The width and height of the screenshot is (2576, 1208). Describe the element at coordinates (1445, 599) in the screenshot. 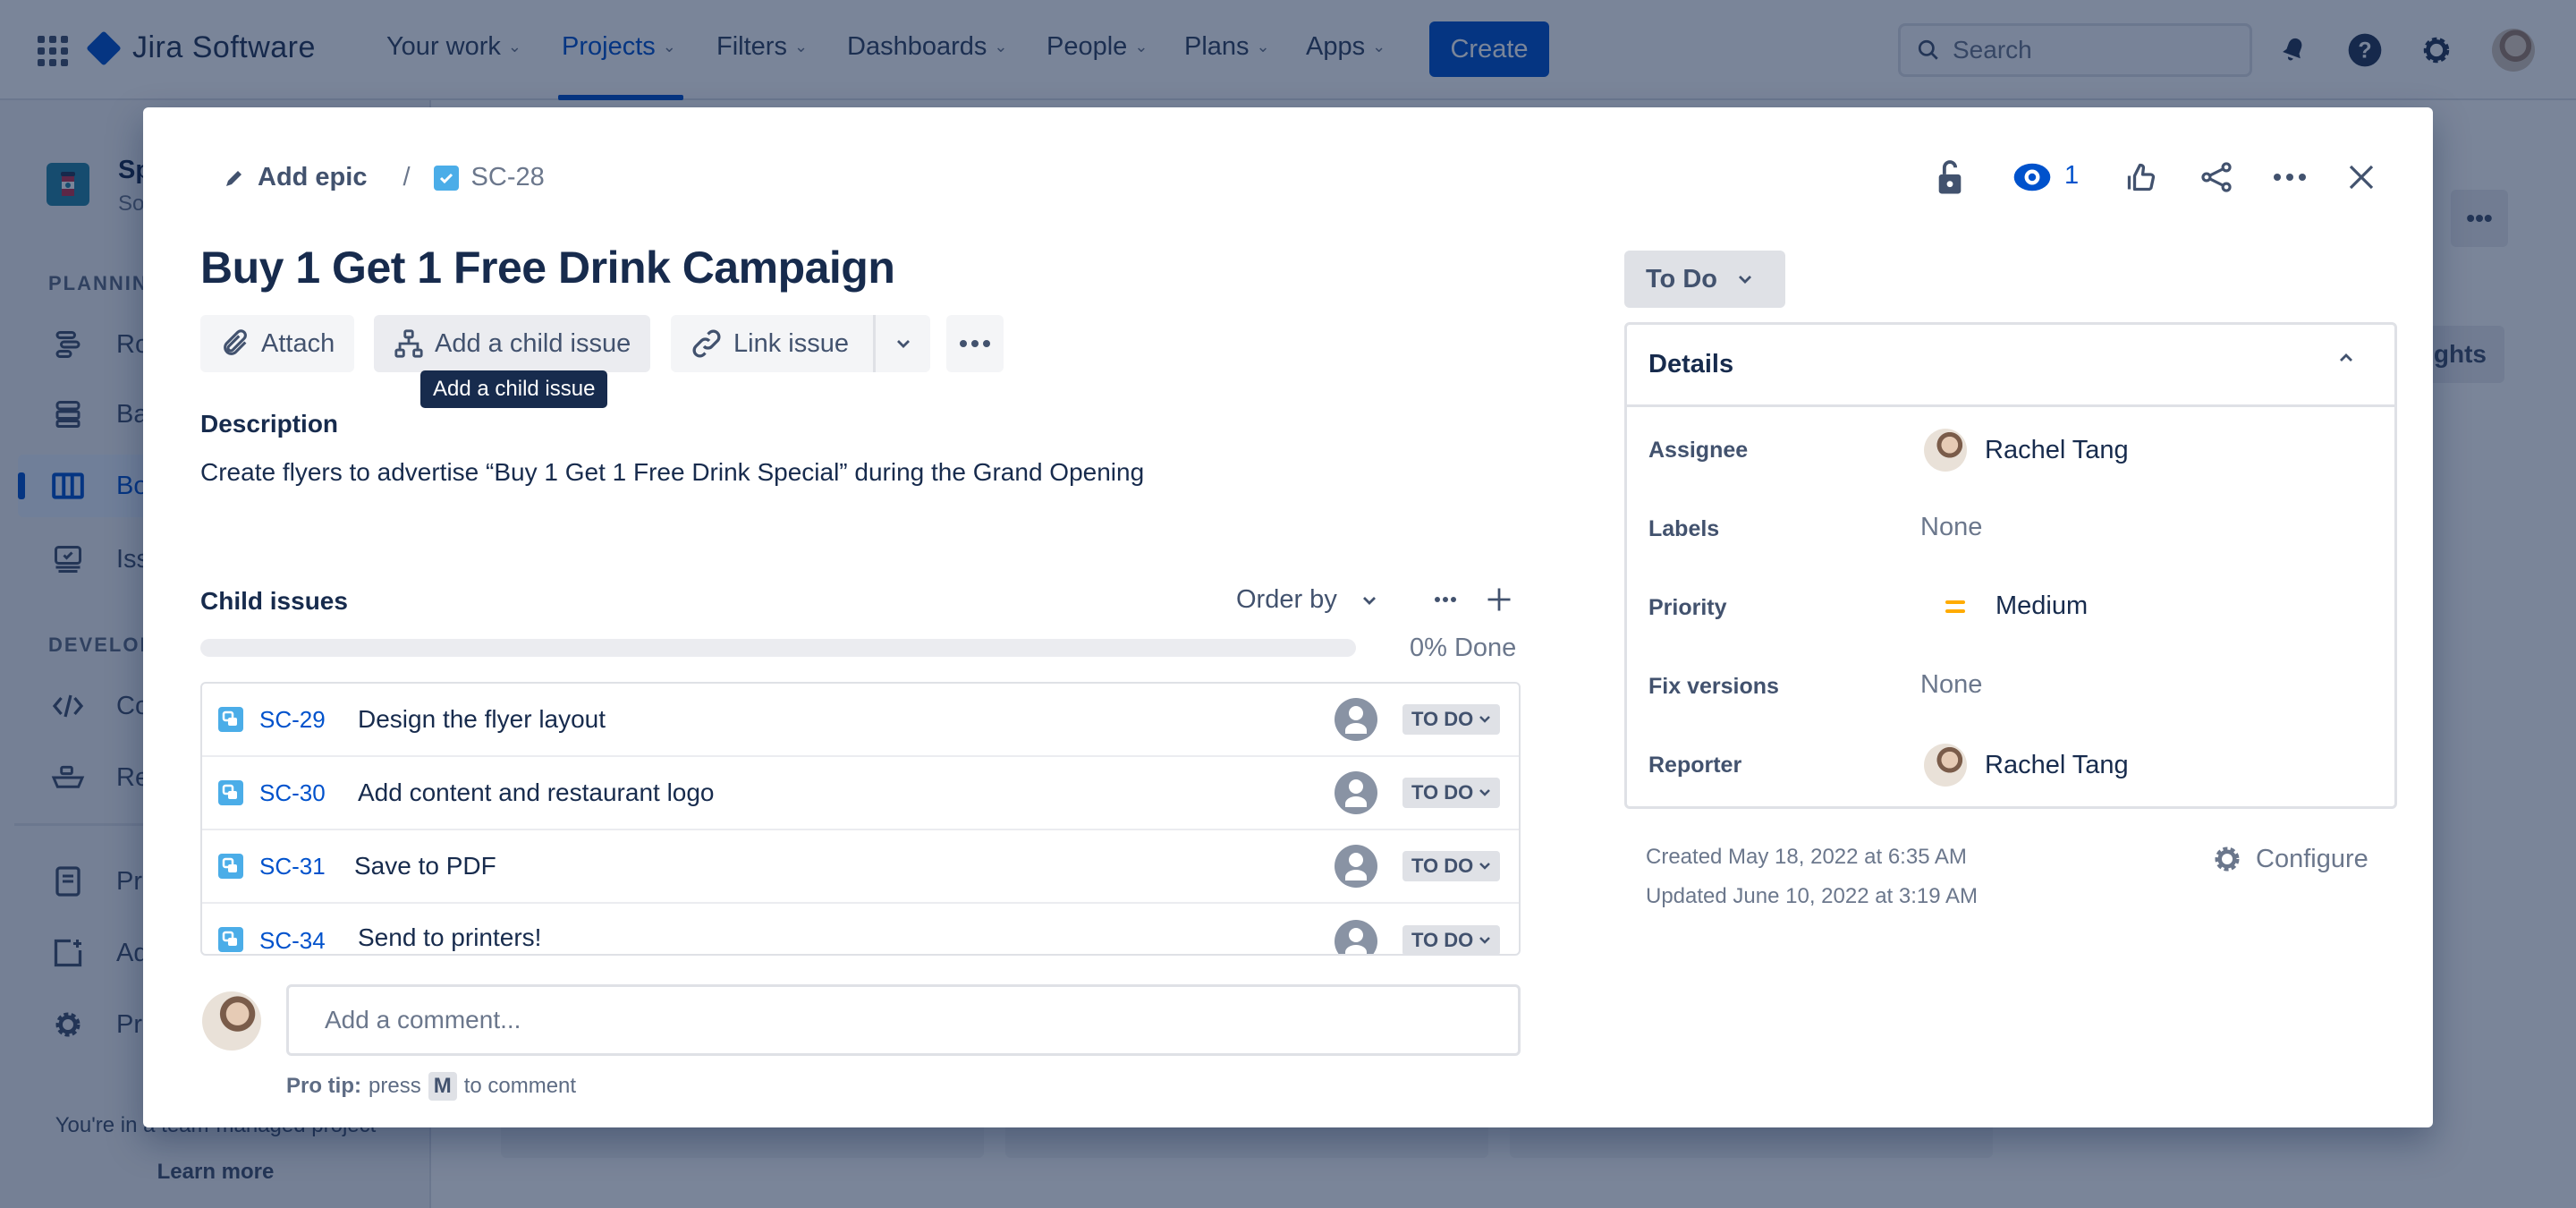

I see `child-issues-more-icon` at that location.